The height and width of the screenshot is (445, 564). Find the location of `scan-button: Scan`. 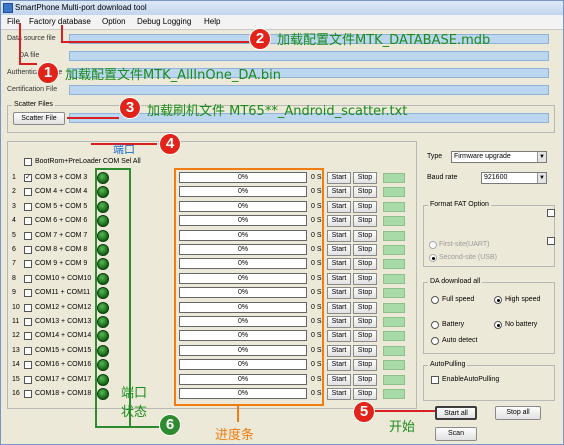

scan-button: Scan is located at coordinates (456, 434).